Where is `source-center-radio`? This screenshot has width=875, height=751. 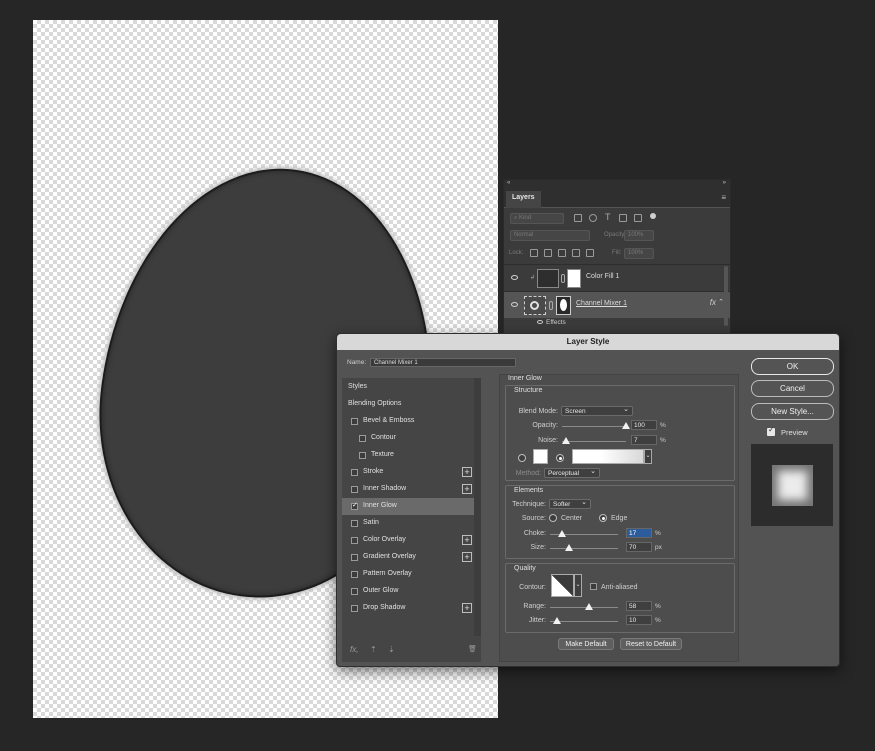 source-center-radio is located at coordinates (553, 518).